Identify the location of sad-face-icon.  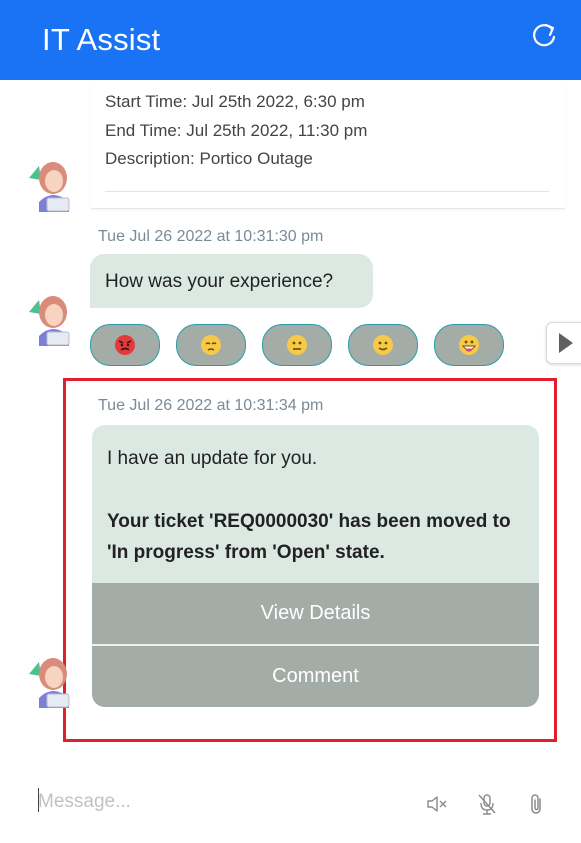
(211, 345).